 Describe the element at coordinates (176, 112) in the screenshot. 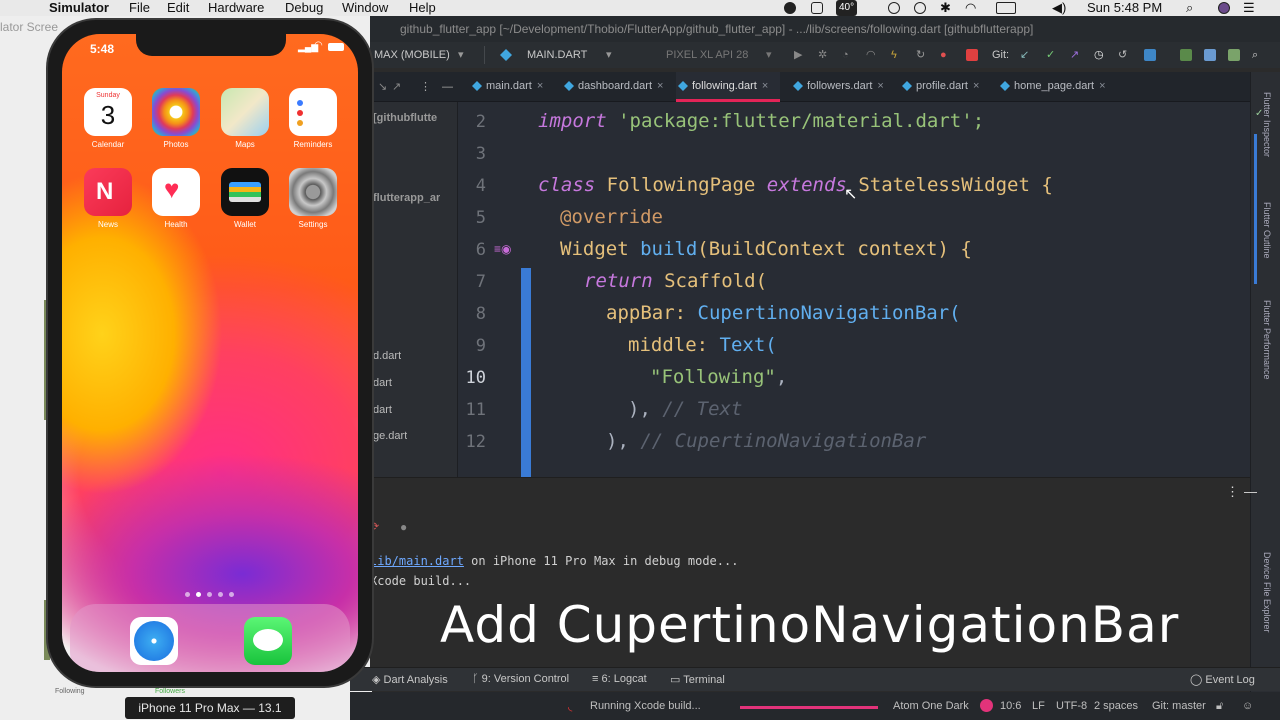

I see `photos-app-icon` at that location.